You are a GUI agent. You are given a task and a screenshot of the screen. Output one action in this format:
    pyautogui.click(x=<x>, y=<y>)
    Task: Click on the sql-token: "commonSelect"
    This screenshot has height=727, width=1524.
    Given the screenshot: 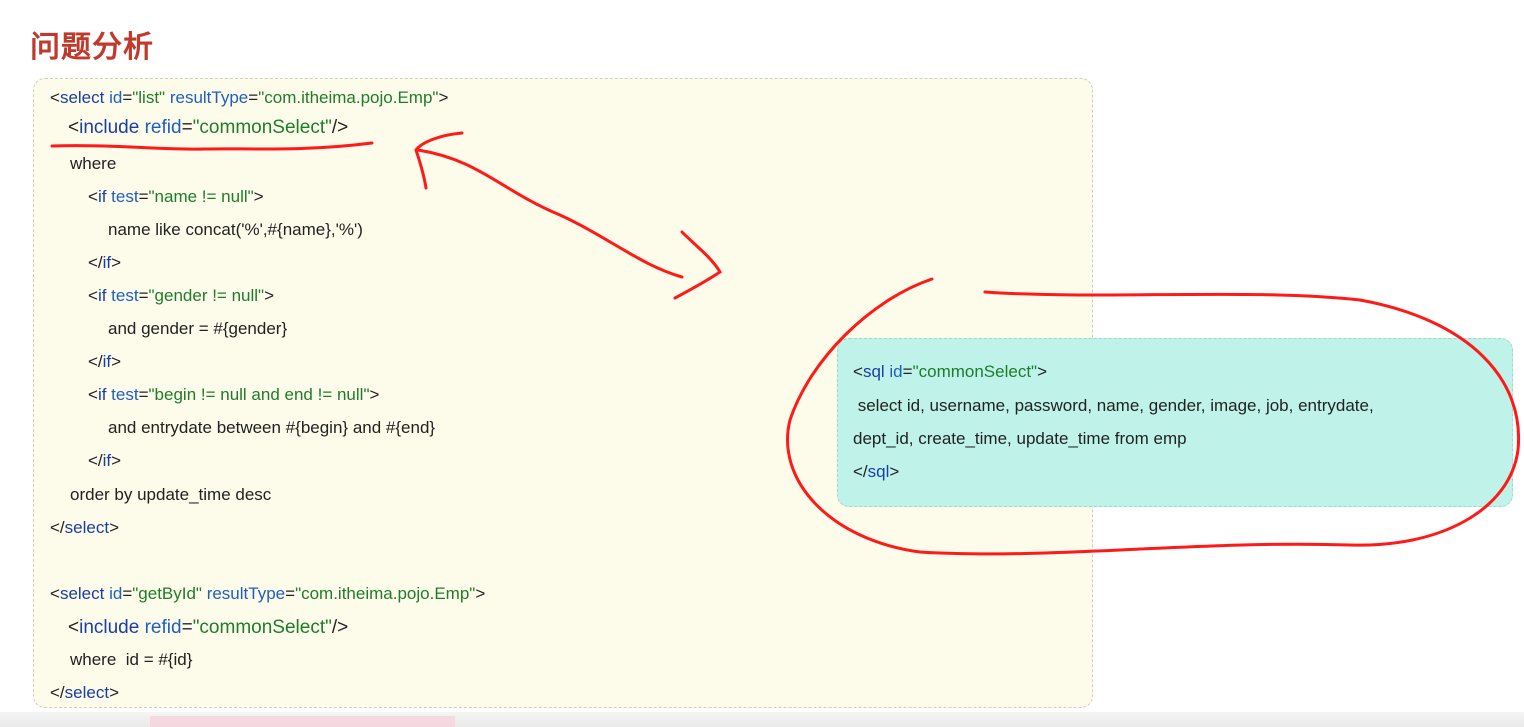 What is the action you would take?
    pyautogui.click(x=975, y=371)
    